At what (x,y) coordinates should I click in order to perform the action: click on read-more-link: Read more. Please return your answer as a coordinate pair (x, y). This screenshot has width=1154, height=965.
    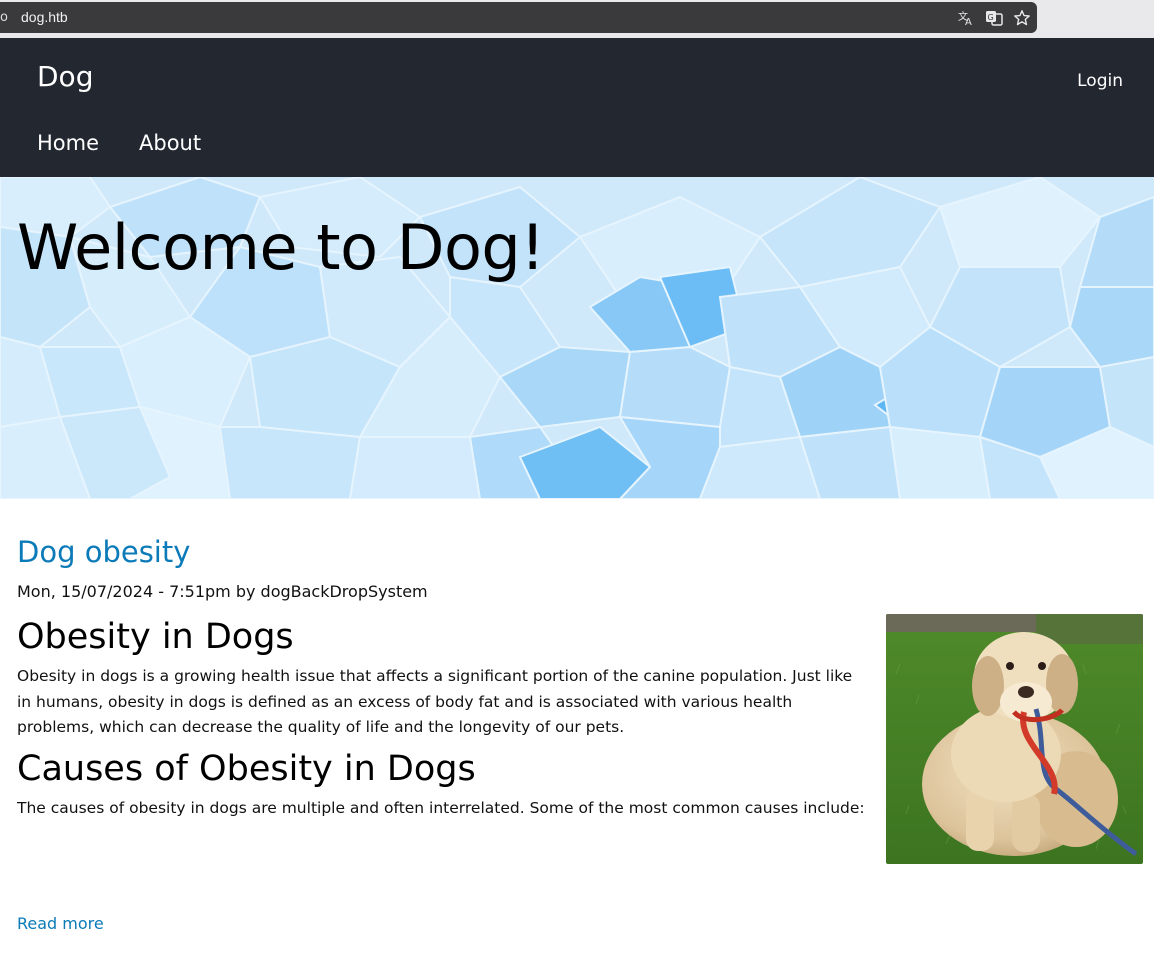
    Looking at the image, I should click on (60, 923).